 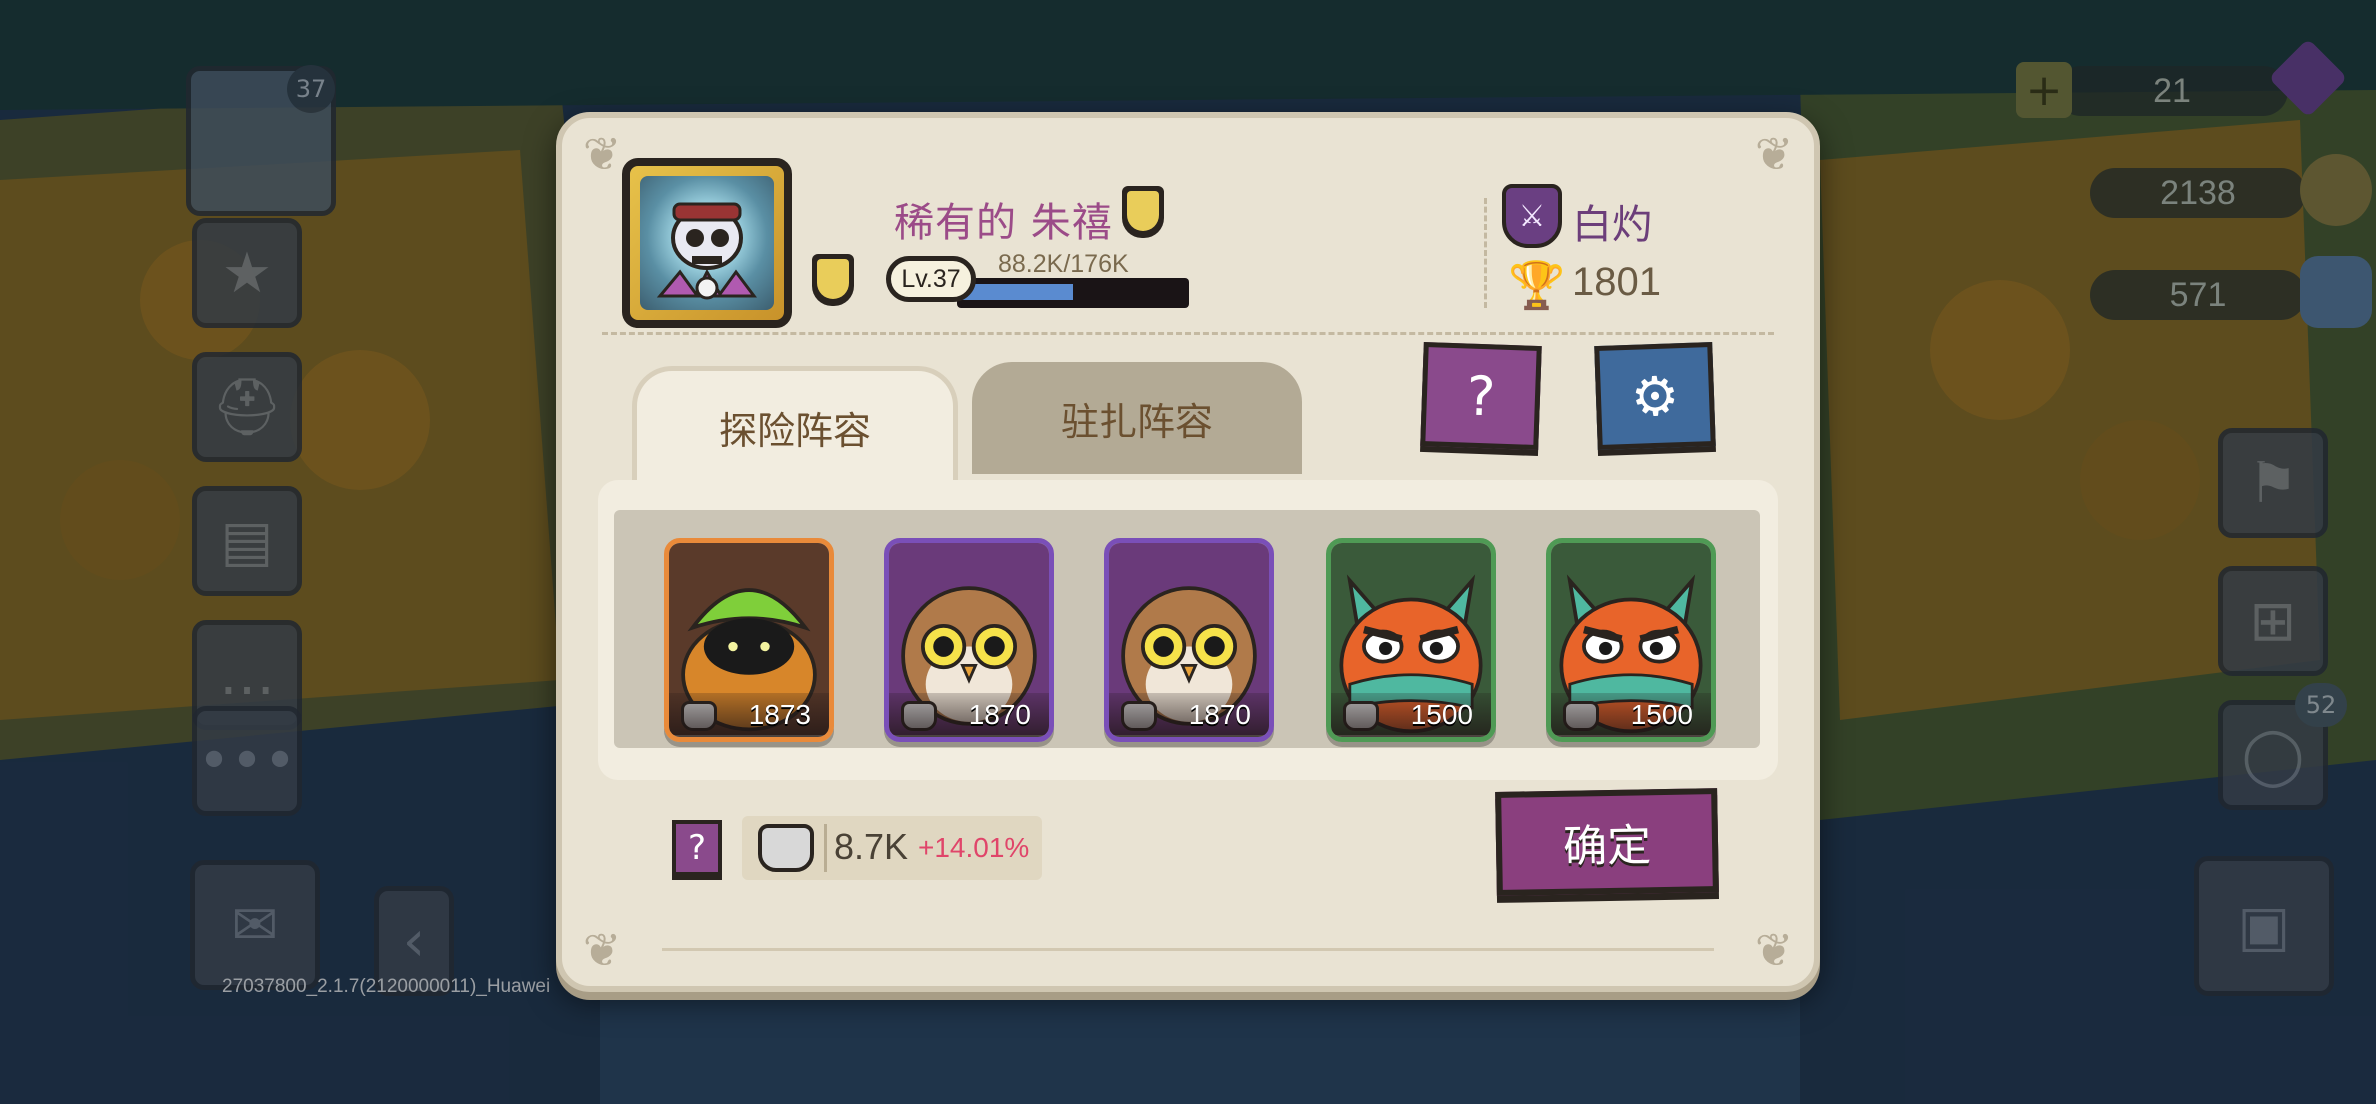 I want to click on fist-icon, so click(x=786, y=848).